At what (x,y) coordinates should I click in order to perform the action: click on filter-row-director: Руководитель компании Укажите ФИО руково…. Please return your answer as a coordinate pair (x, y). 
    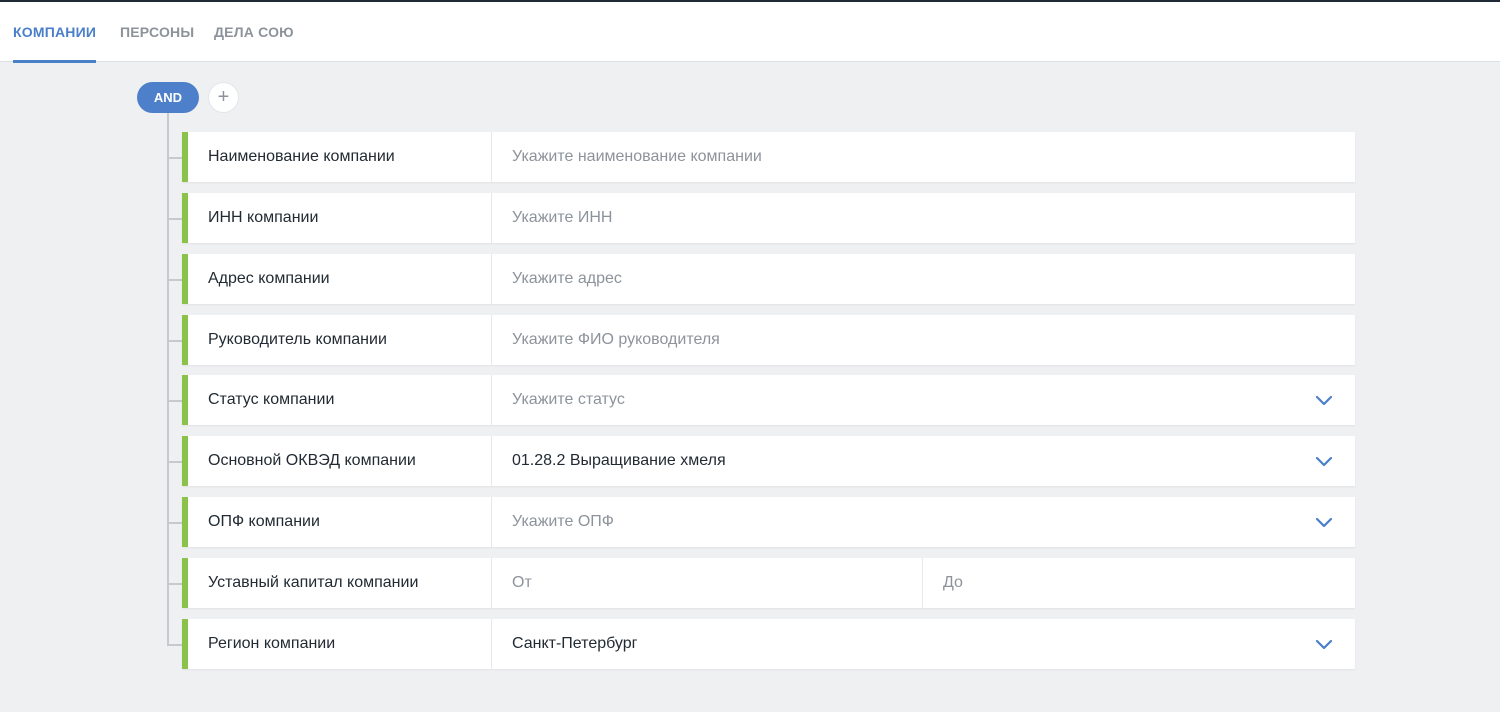
    Looking at the image, I should click on (768, 340).